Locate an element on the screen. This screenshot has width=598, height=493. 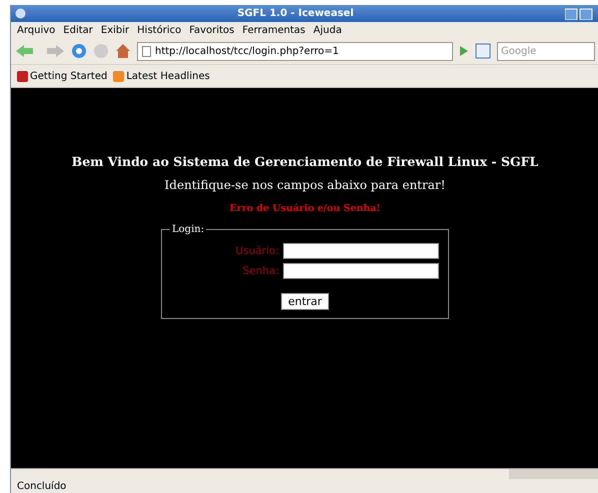
menu-item: Arquivo is located at coordinates (36, 30).